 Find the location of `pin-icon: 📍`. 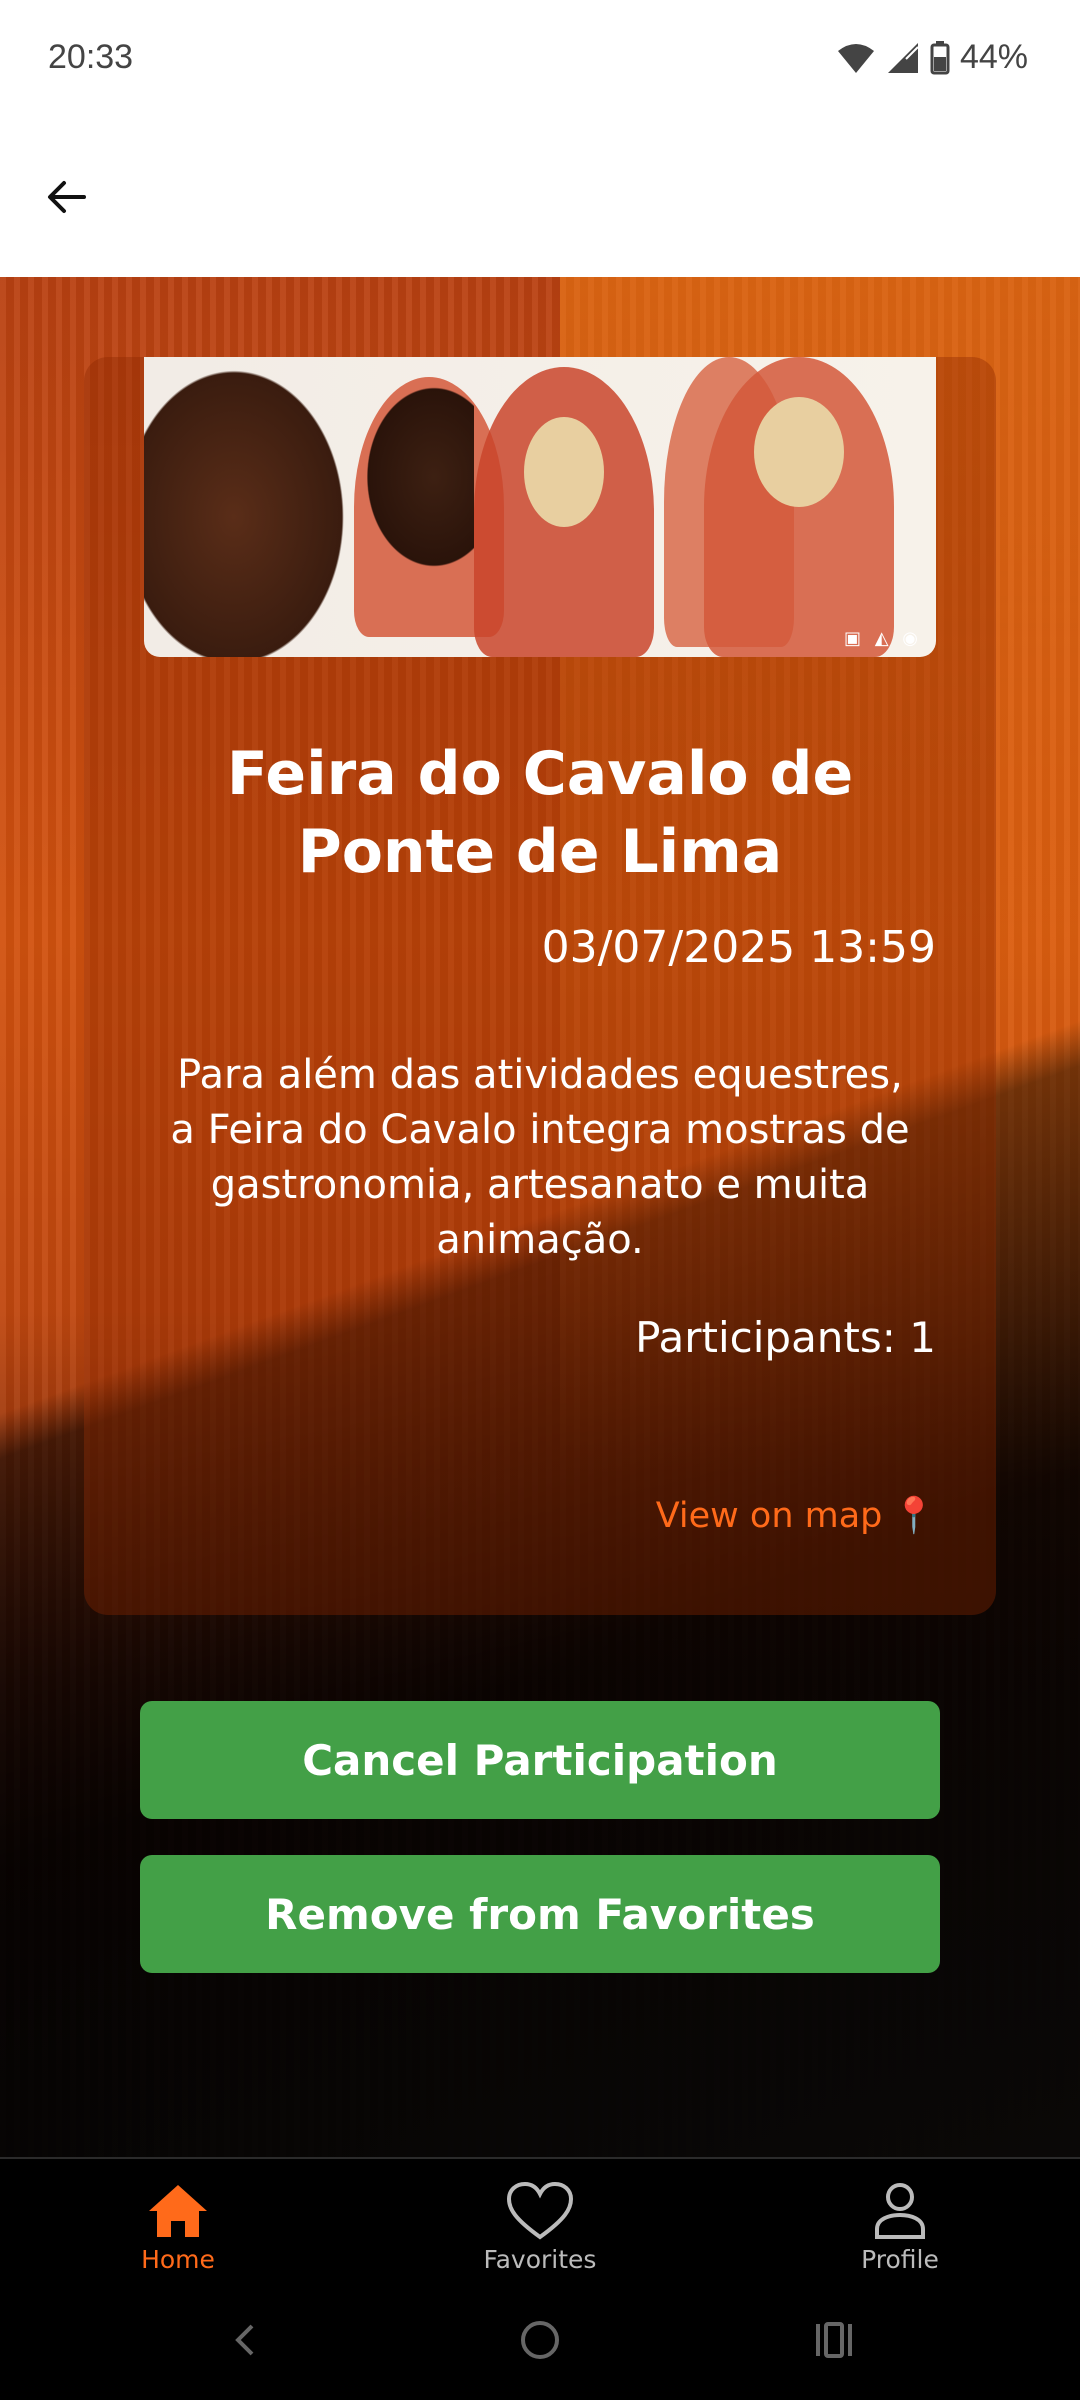

pin-icon: 📍 is located at coordinates (914, 1516).